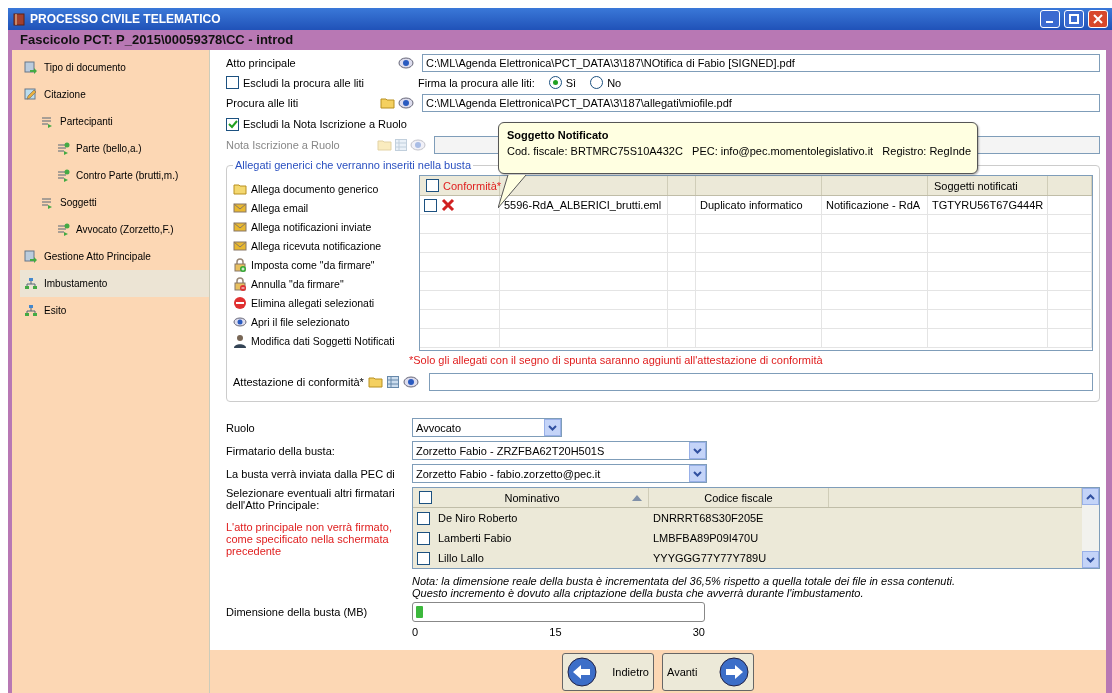 Image resolution: width=1112 pixels, height=693 pixels. What do you see at coordinates (415, 632) in the screenshot?
I see `tick-label: 0` at bounding box center [415, 632].